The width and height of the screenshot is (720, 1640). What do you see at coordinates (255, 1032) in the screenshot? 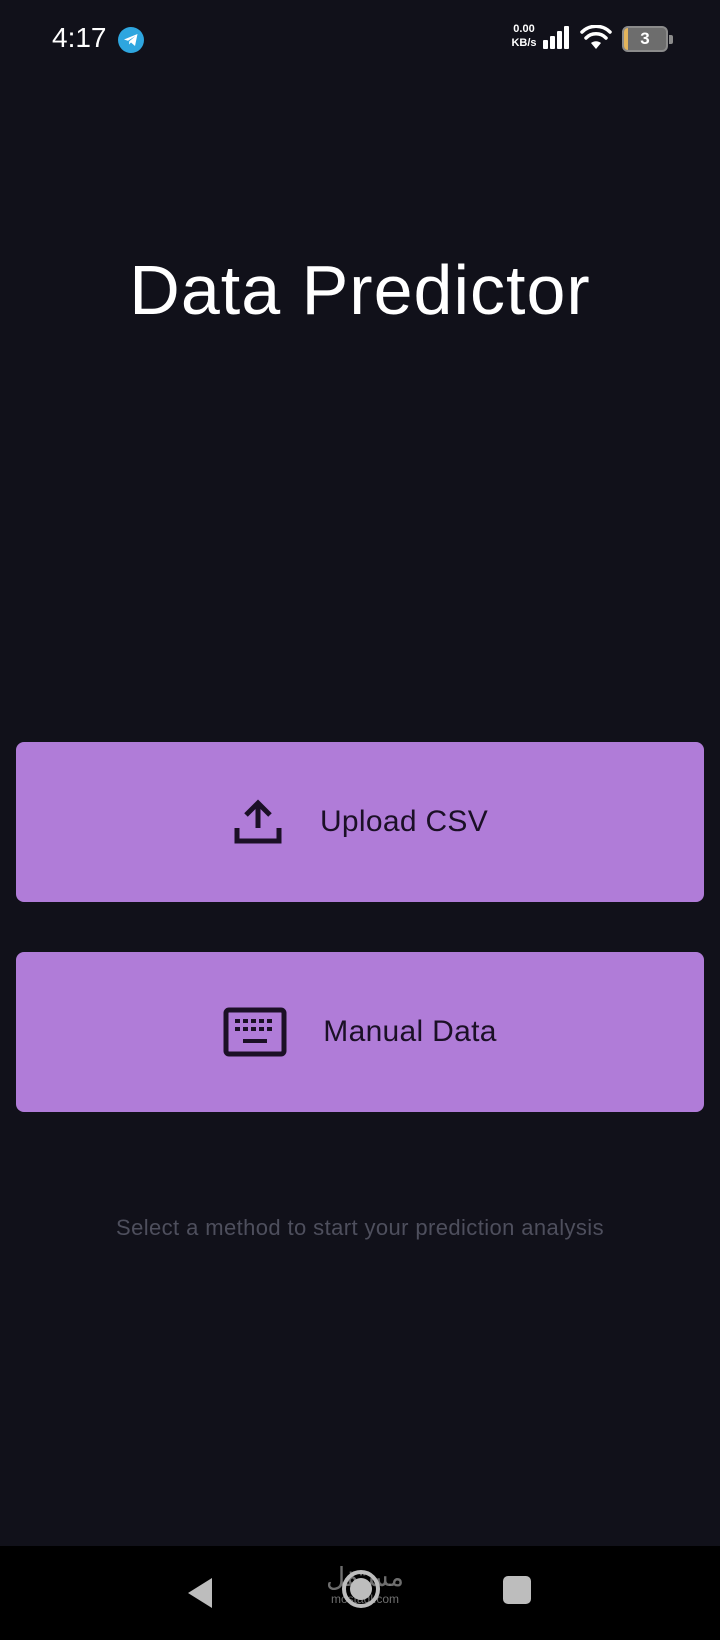
I see `keyboard-icon` at bounding box center [255, 1032].